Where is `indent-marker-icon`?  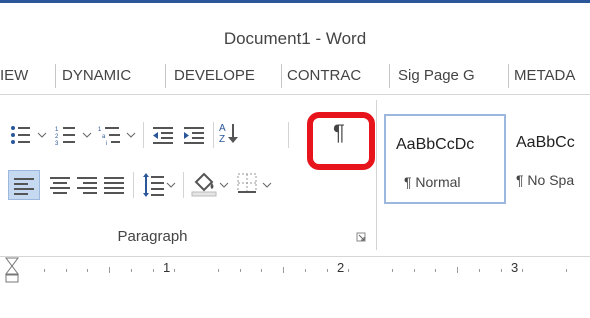 indent-marker-icon is located at coordinates (12, 271).